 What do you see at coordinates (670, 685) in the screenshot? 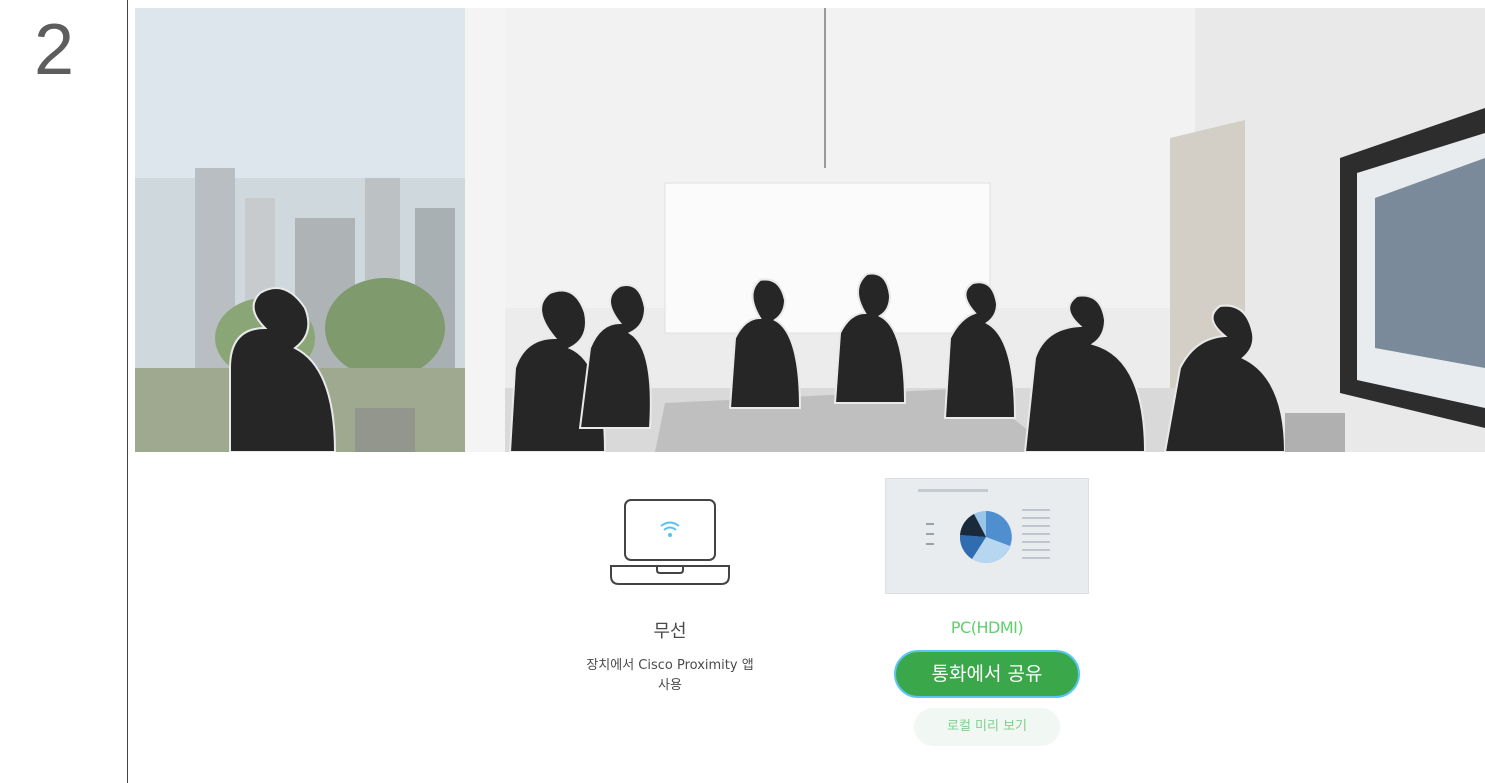
I see `wireless-description-line2: 사용` at bounding box center [670, 685].